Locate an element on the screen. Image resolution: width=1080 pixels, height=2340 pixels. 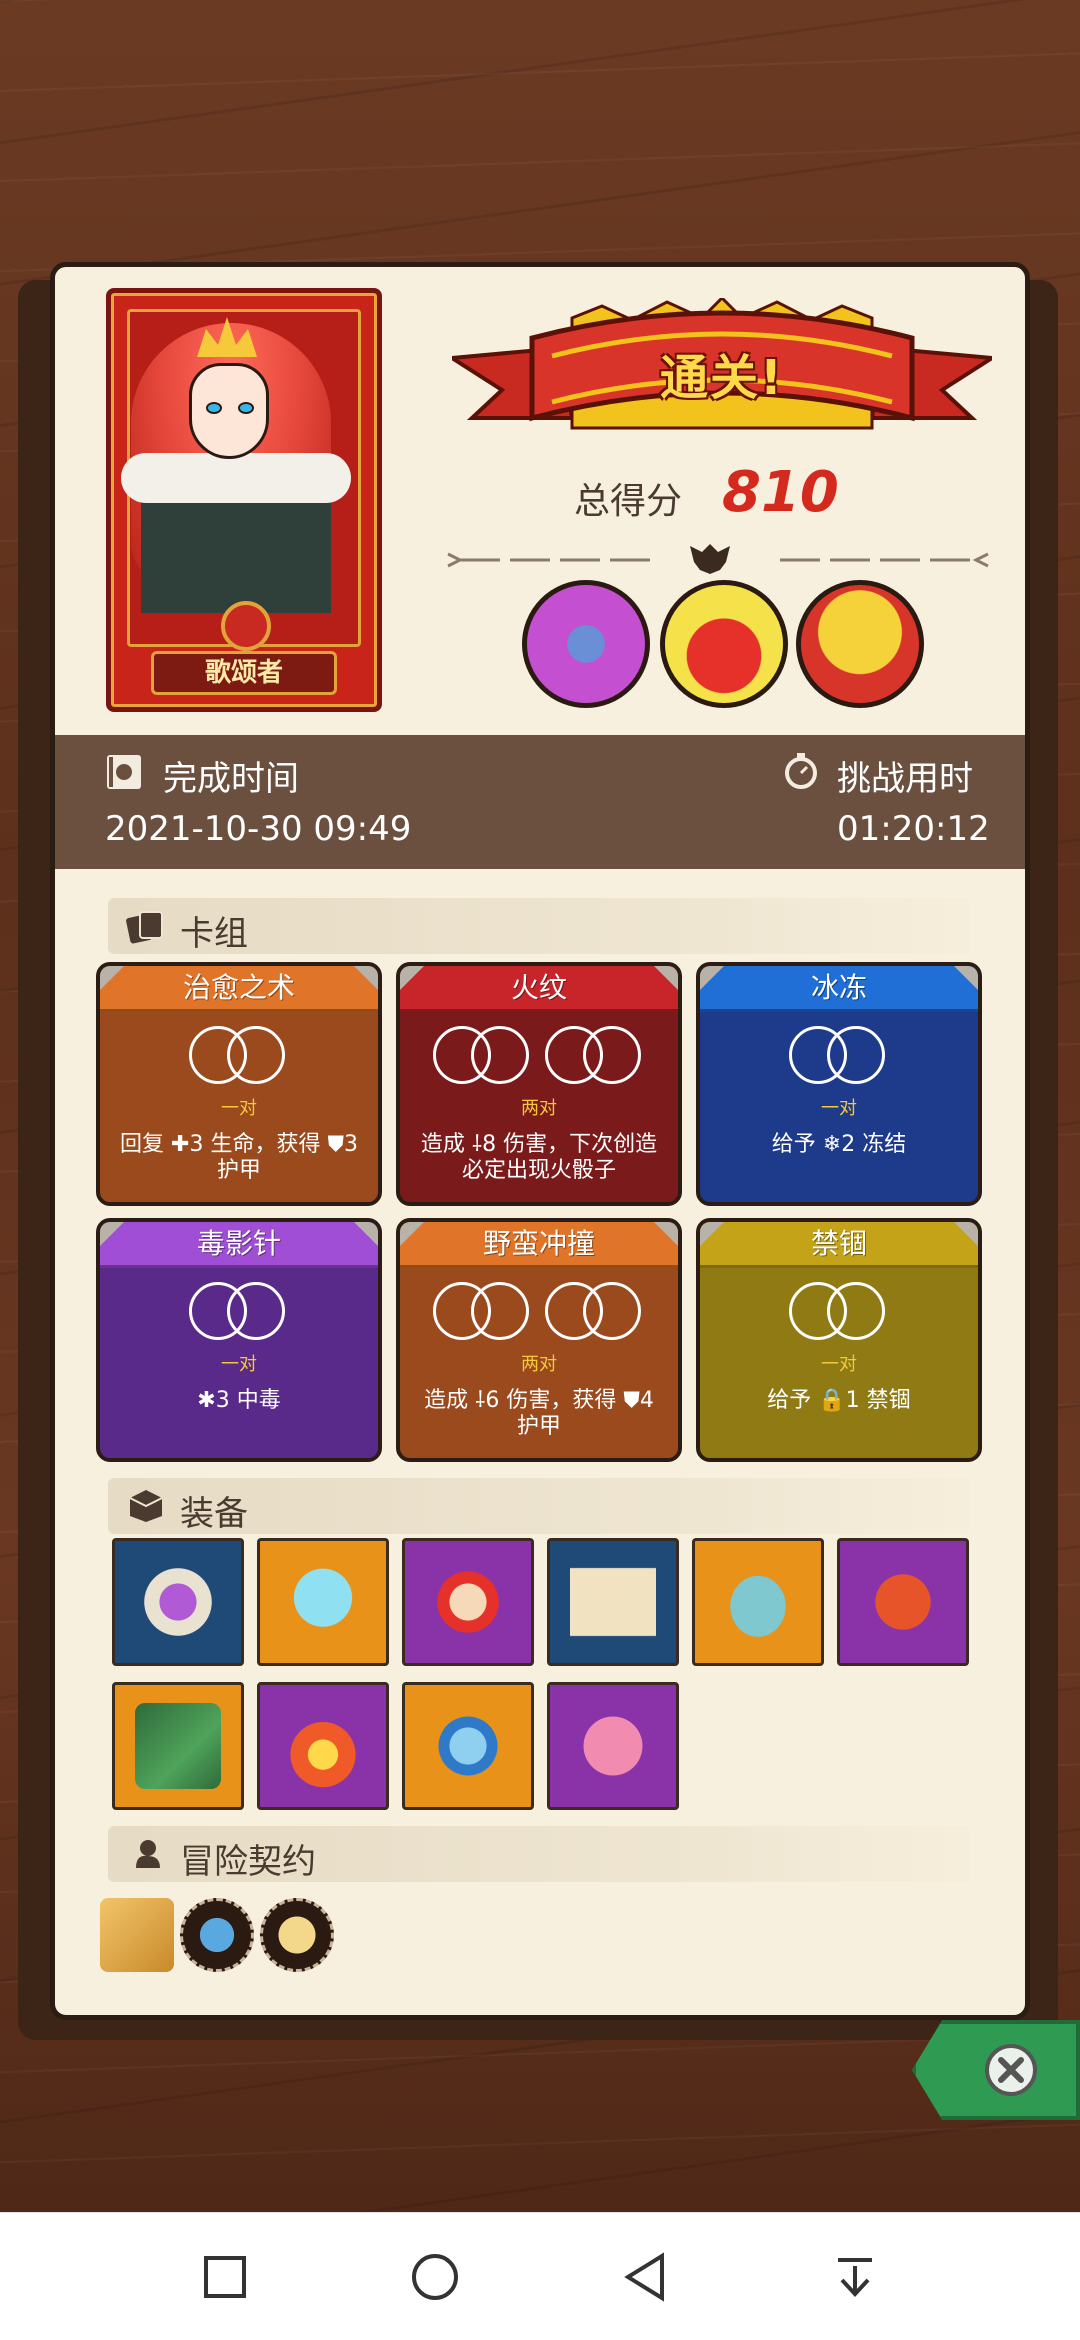
back-triangle-icon is located at coordinates (644, 2276).